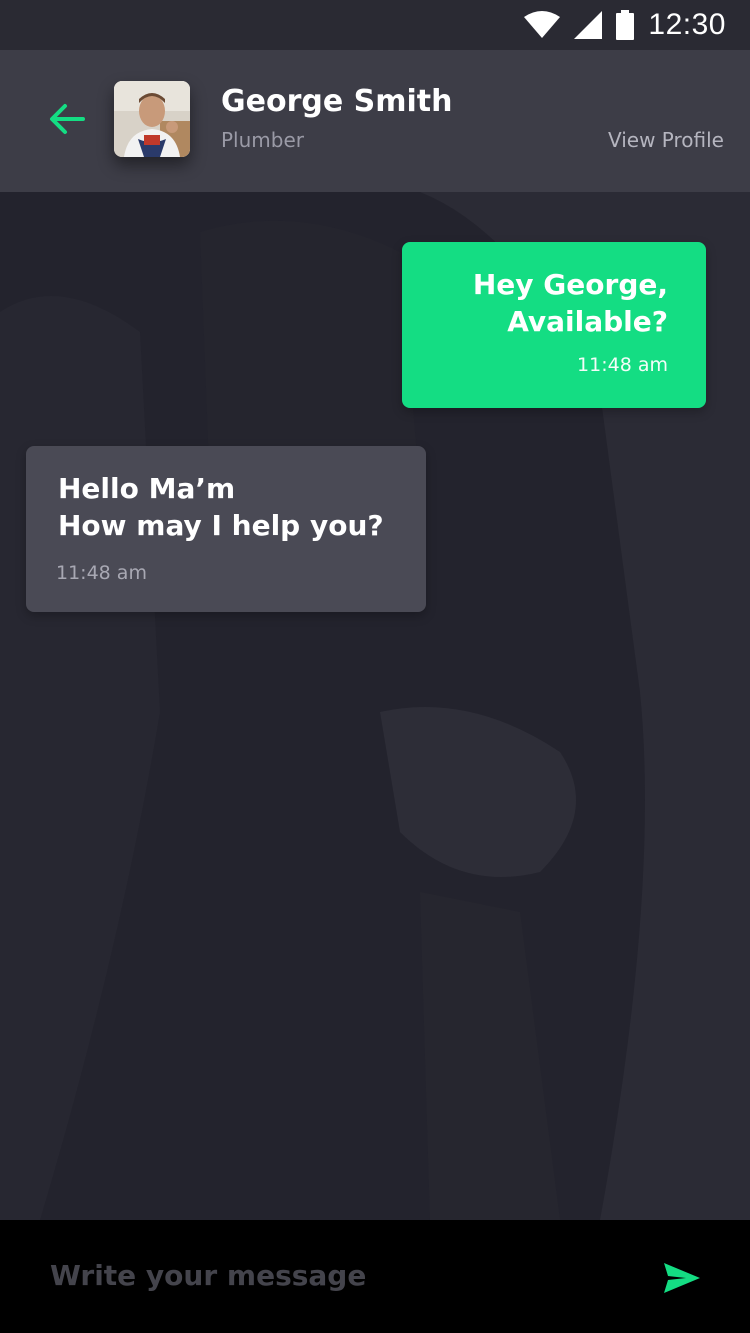 The width and height of the screenshot is (750, 1333). I want to click on contact-name: George Smith, so click(337, 101).